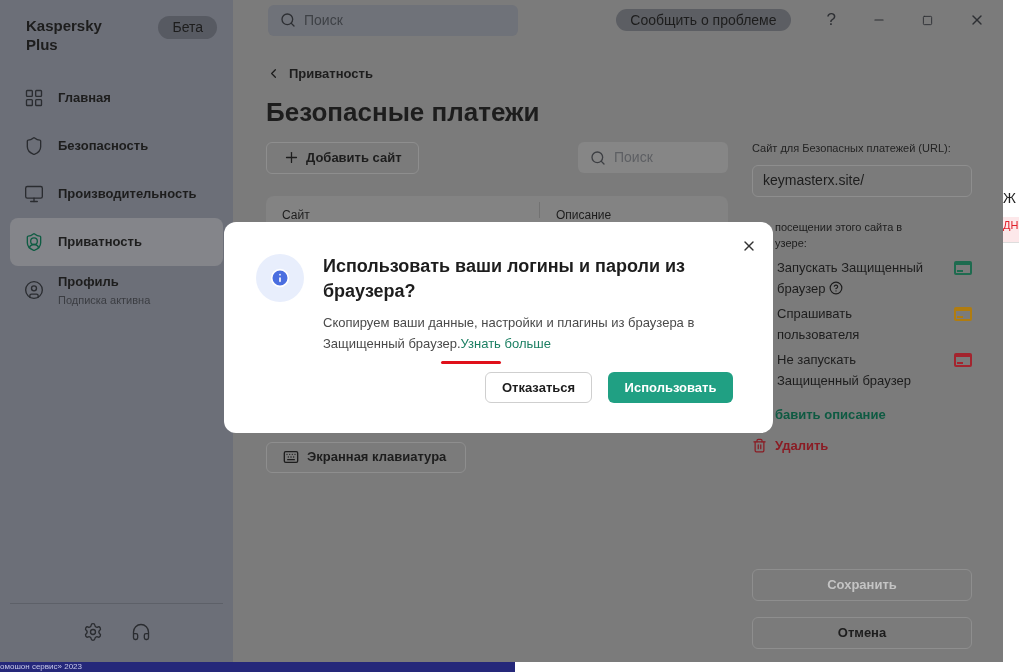 This screenshot has width=1019, height=672. I want to click on nav-item: Главная, so click(116, 98).